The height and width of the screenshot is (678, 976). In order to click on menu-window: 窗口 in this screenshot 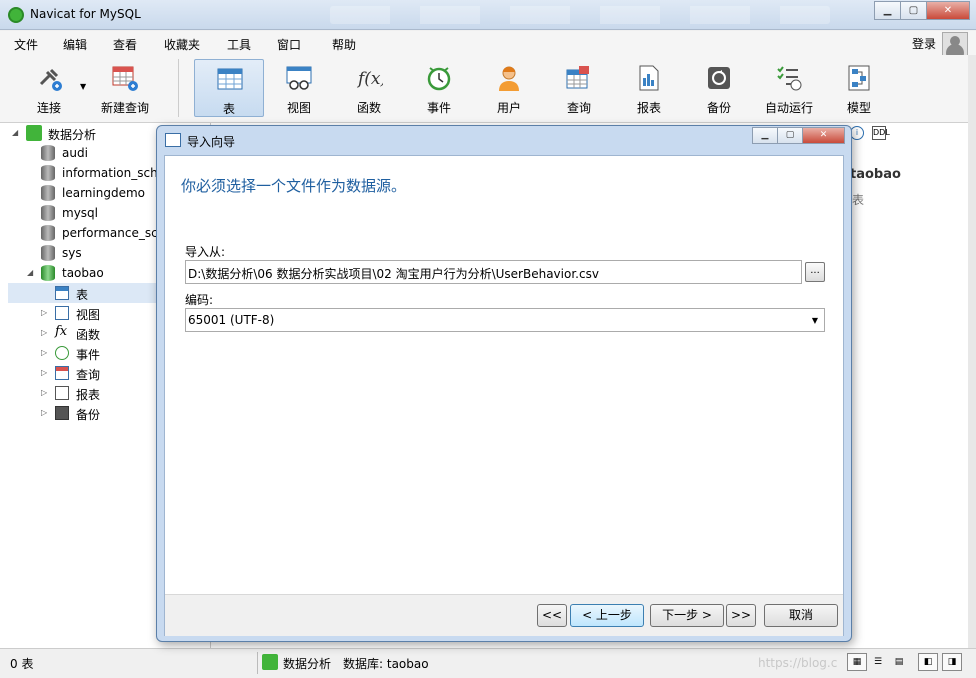, I will do `click(289, 44)`.